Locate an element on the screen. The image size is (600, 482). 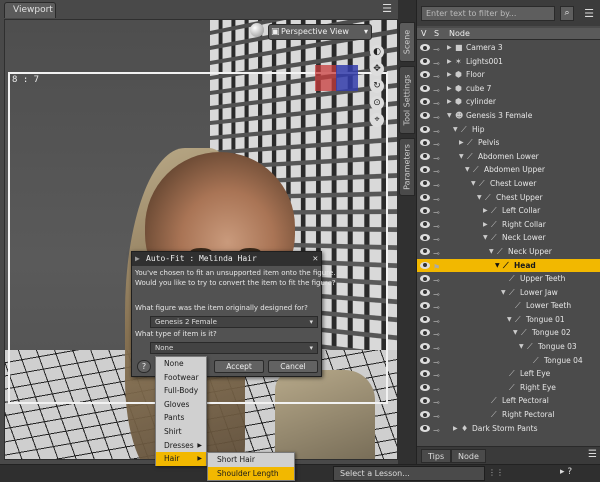
search-icon: ⌕ is located at coordinates (567, 13).